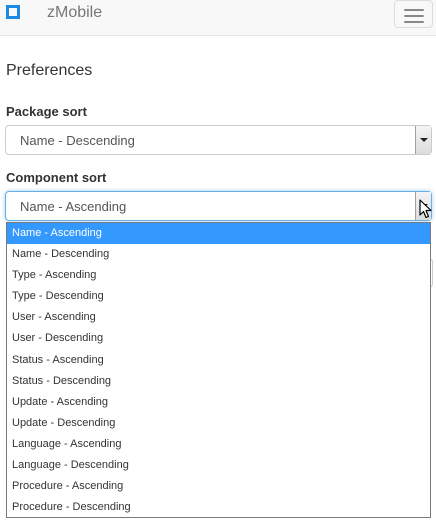  I want to click on dropdown-option: Update - Descending, so click(218, 423).